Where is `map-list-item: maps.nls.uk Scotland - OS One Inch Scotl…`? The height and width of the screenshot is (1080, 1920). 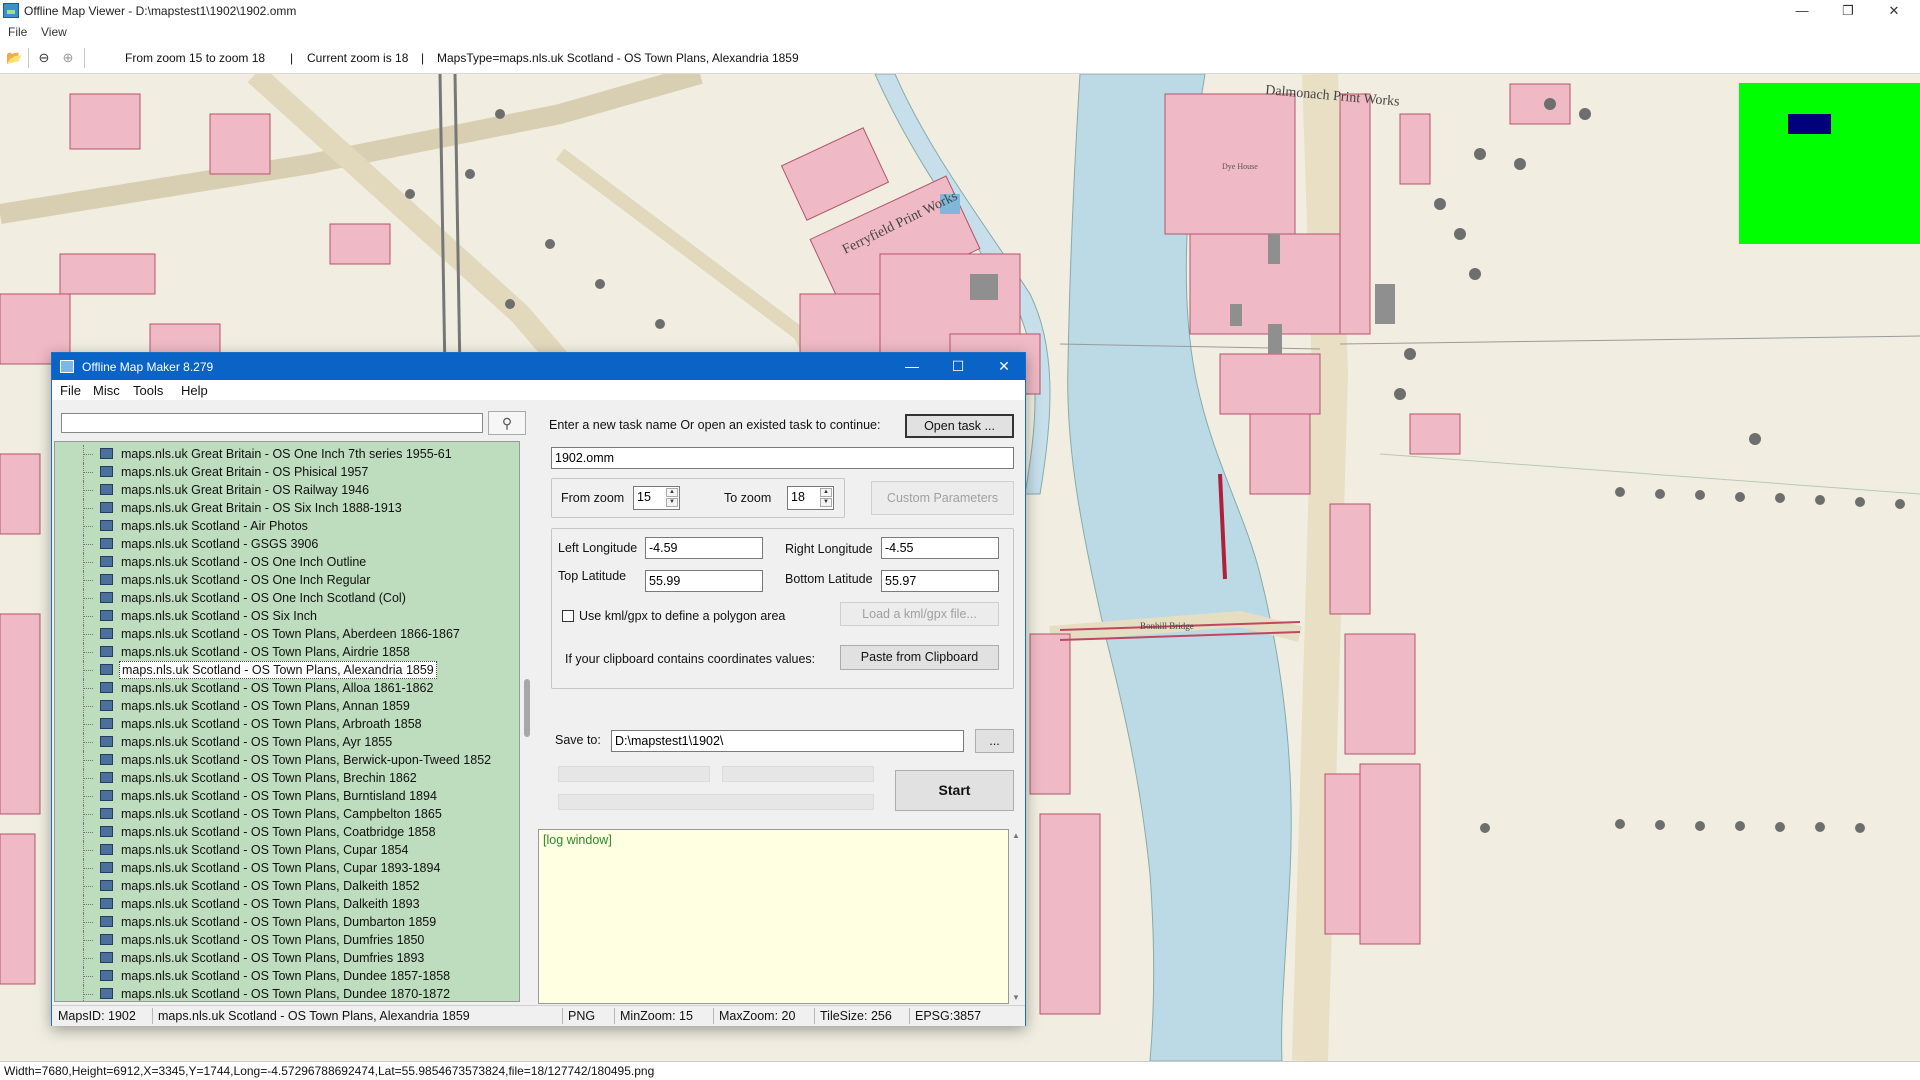 map-list-item: maps.nls.uk Scotland - OS One Inch Scotl… is located at coordinates (285, 598).